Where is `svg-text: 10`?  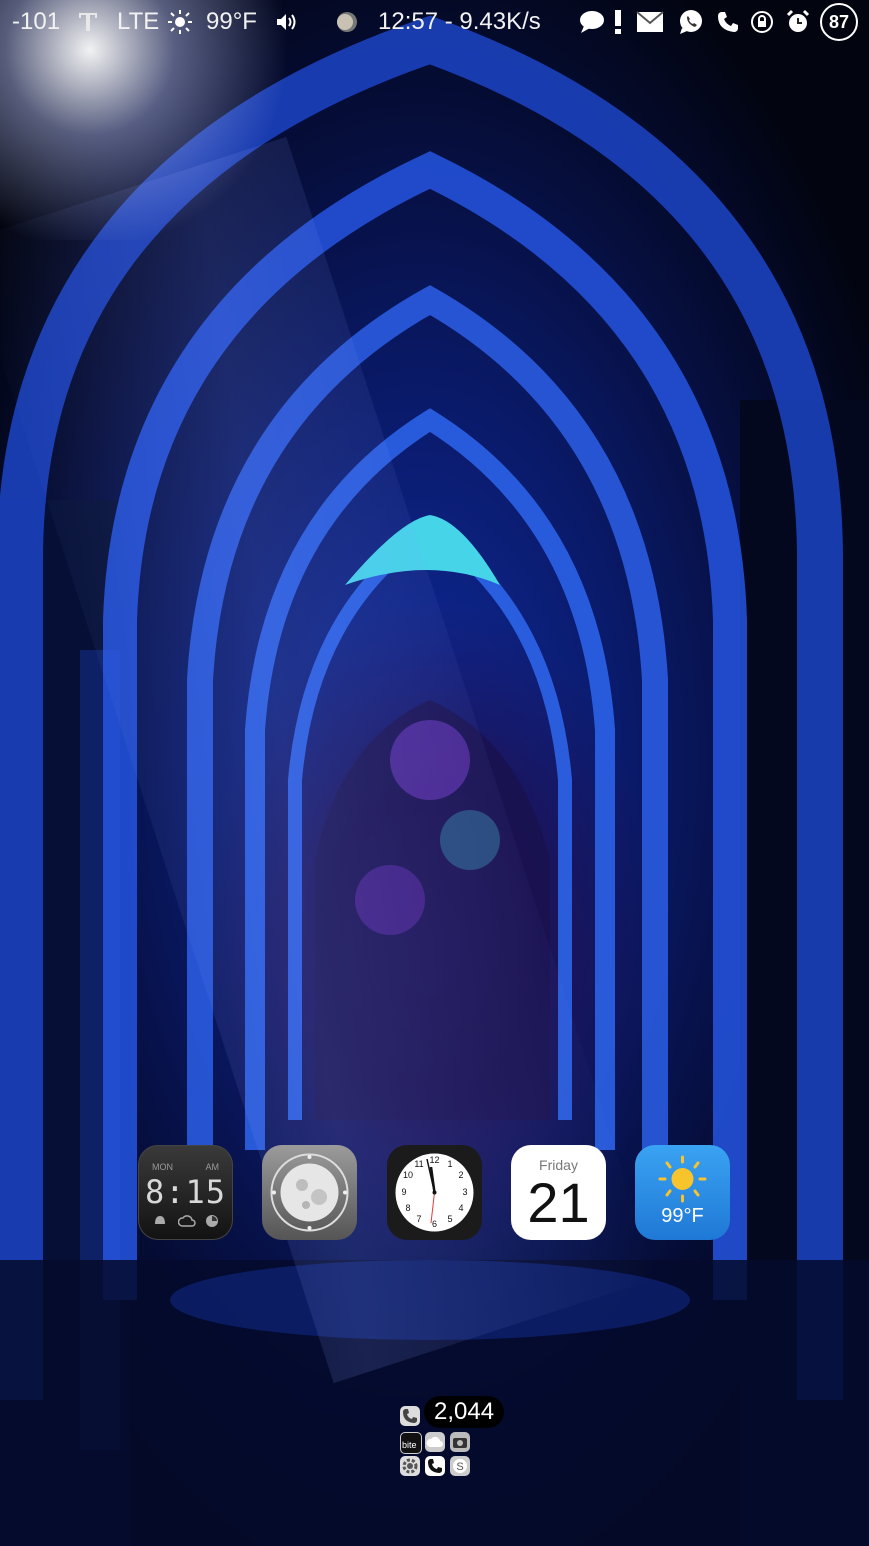 svg-text: 10 is located at coordinates (408, 1175).